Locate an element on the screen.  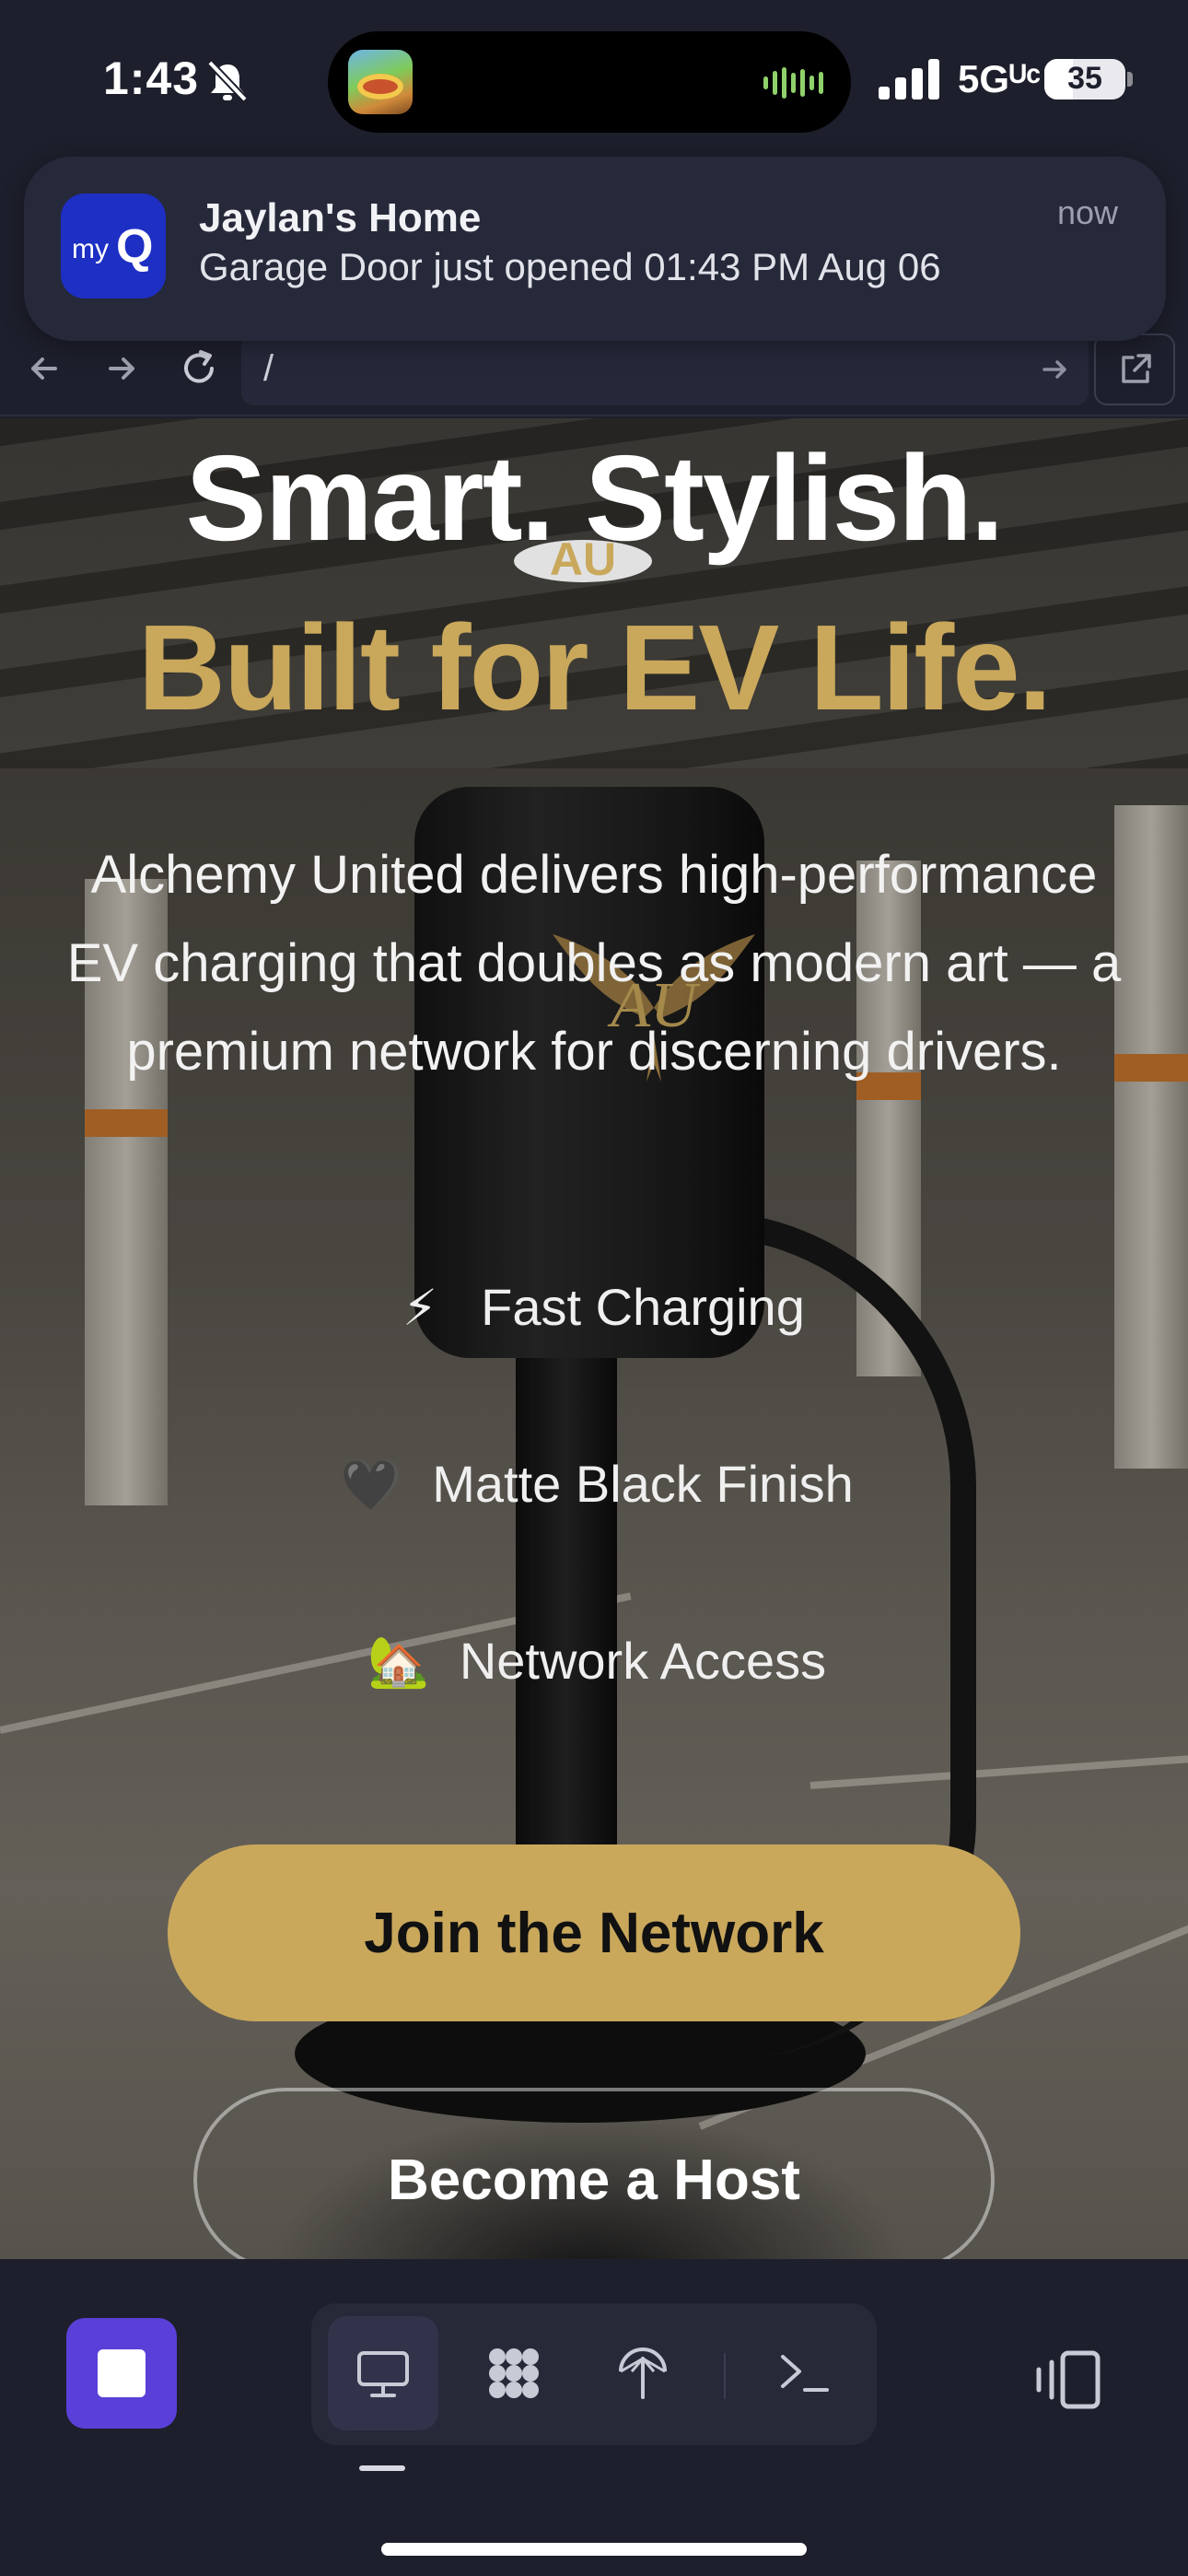
url-input: / is located at coordinates (665, 369).